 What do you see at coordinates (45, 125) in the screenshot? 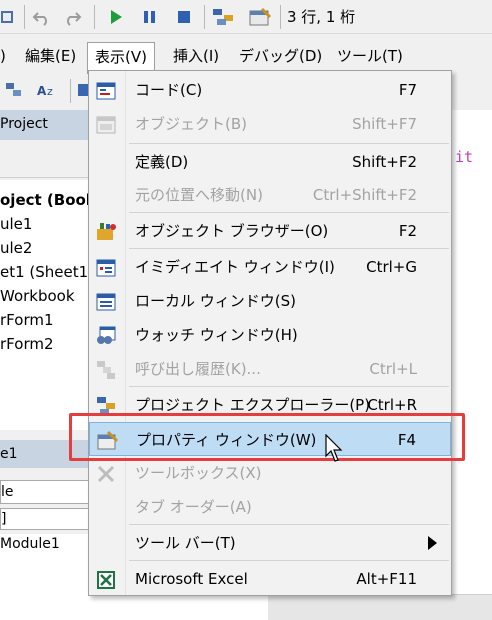
I see `project-panel-title: Project` at bounding box center [45, 125].